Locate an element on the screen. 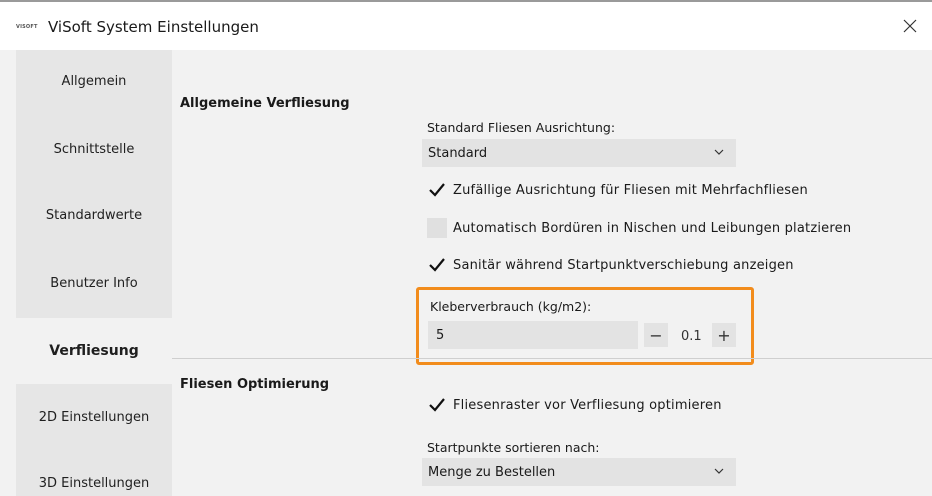 This screenshot has width=932, height=496. title-bar: VISOFT ViSoft System Einstellungen is located at coordinates (466, 26).